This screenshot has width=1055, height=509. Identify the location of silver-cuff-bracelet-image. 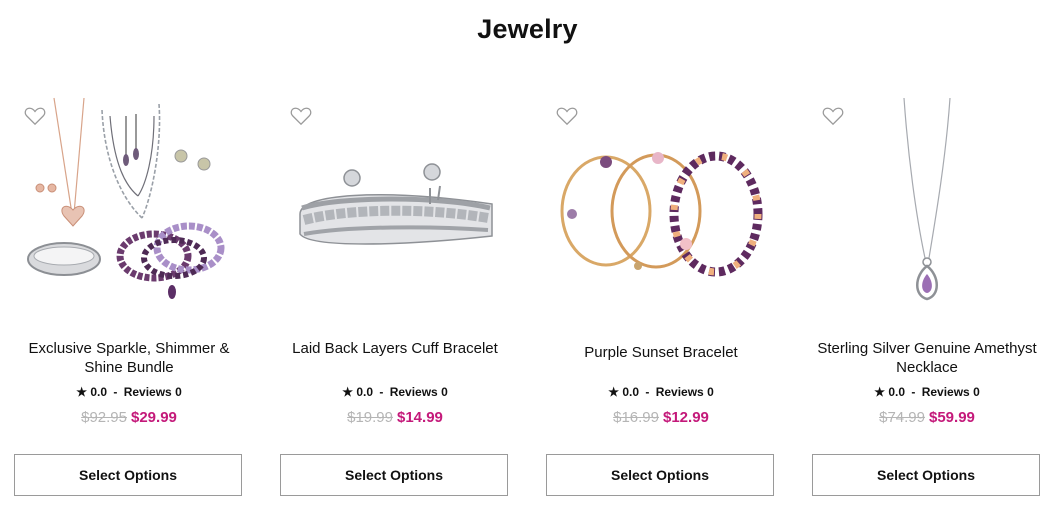
(395, 201).